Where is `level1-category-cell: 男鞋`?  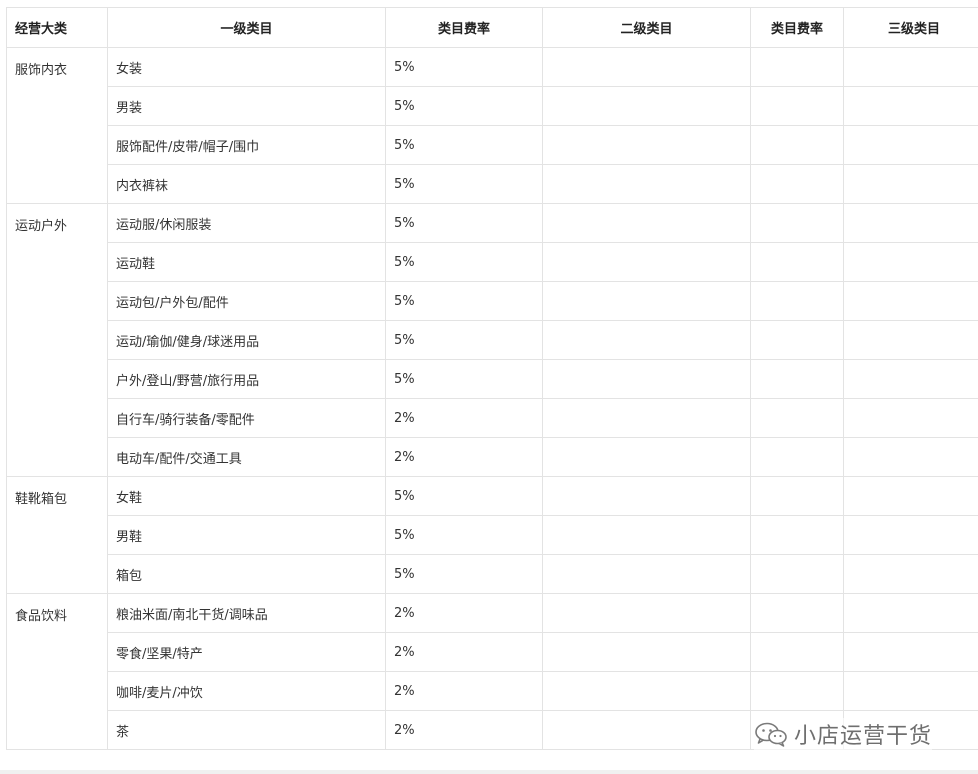 level1-category-cell: 男鞋 is located at coordinates (246, 535).